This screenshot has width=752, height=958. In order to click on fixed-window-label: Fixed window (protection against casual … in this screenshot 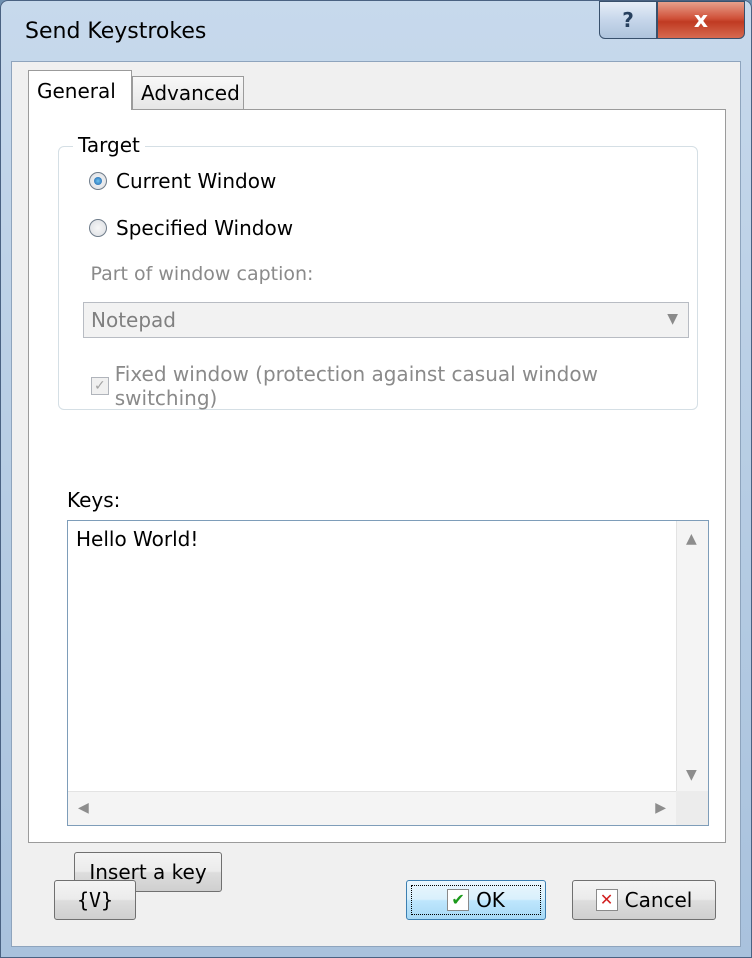, I will do `click(356, 386)`.